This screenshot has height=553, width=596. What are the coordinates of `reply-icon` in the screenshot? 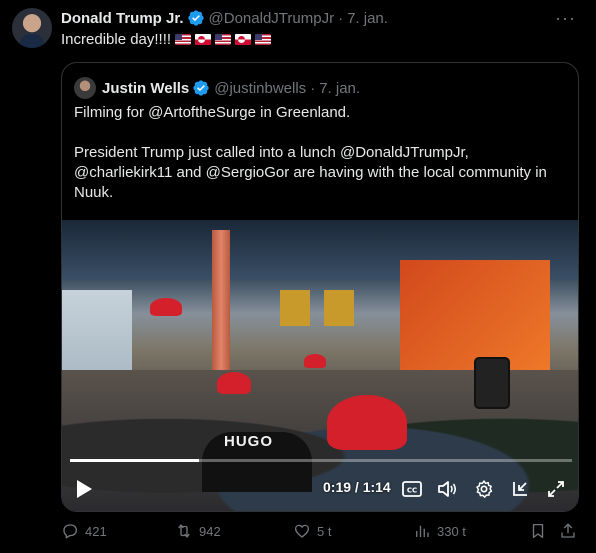 It's located at (70, 531).